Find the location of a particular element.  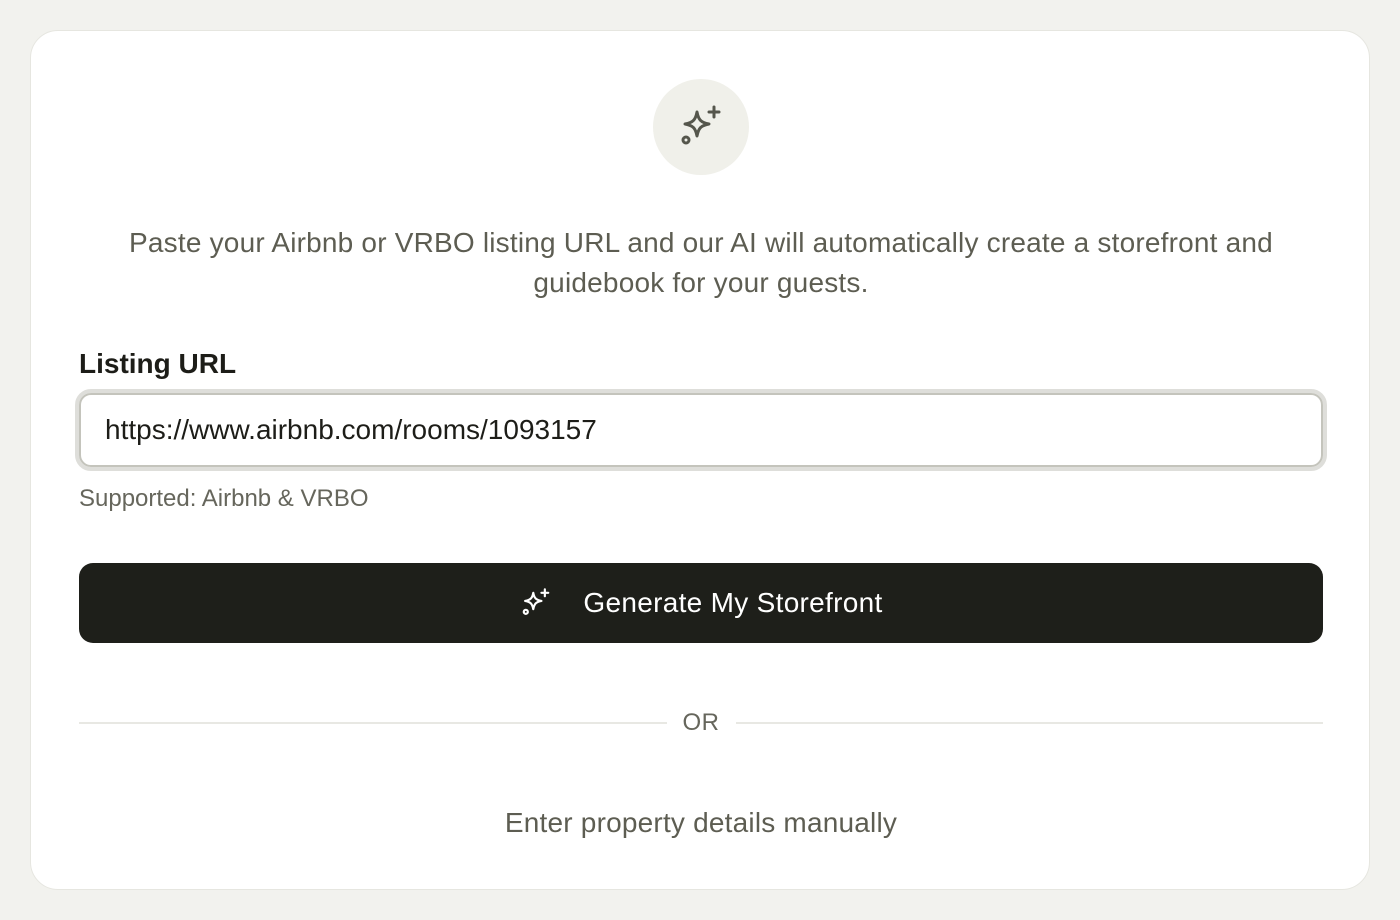

listing-url-input is located at coordinates (701, 430).